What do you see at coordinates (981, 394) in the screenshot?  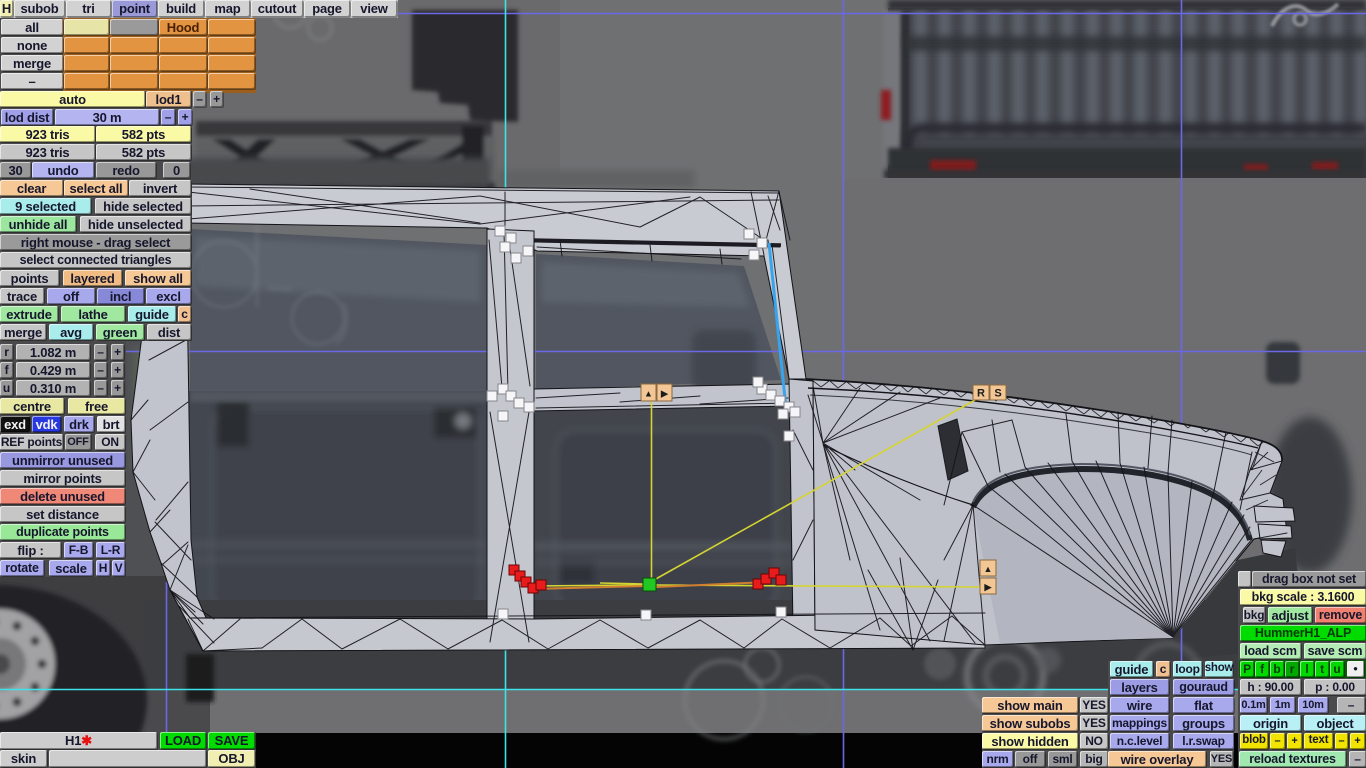 I see `svg-text: R` at bounding box center [981, 394].